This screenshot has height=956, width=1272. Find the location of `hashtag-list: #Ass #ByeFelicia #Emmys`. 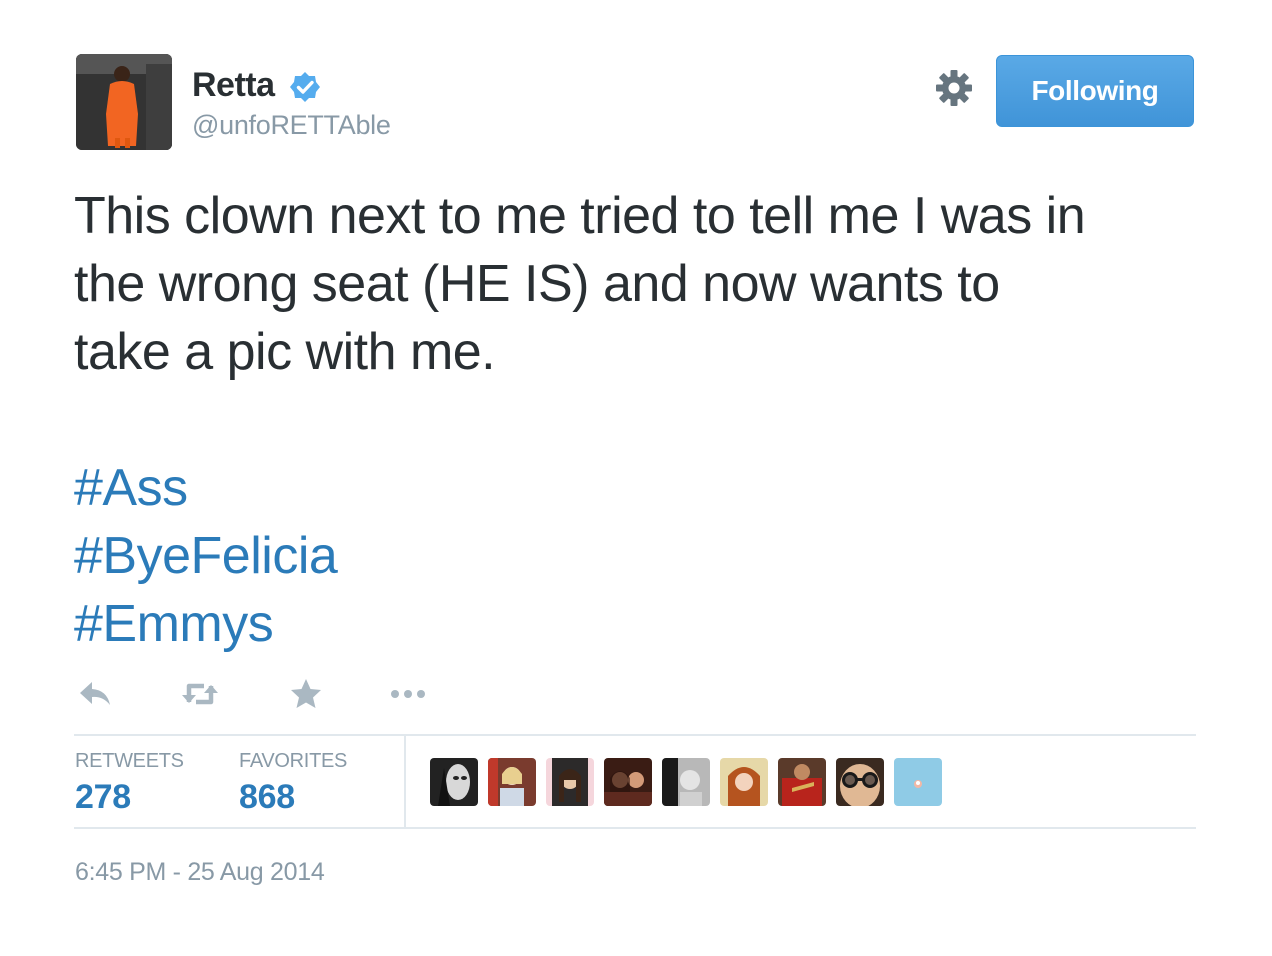

hashtag-list: #Ass #ByeFelicia #Emmys is located at coordinates (206, 556).